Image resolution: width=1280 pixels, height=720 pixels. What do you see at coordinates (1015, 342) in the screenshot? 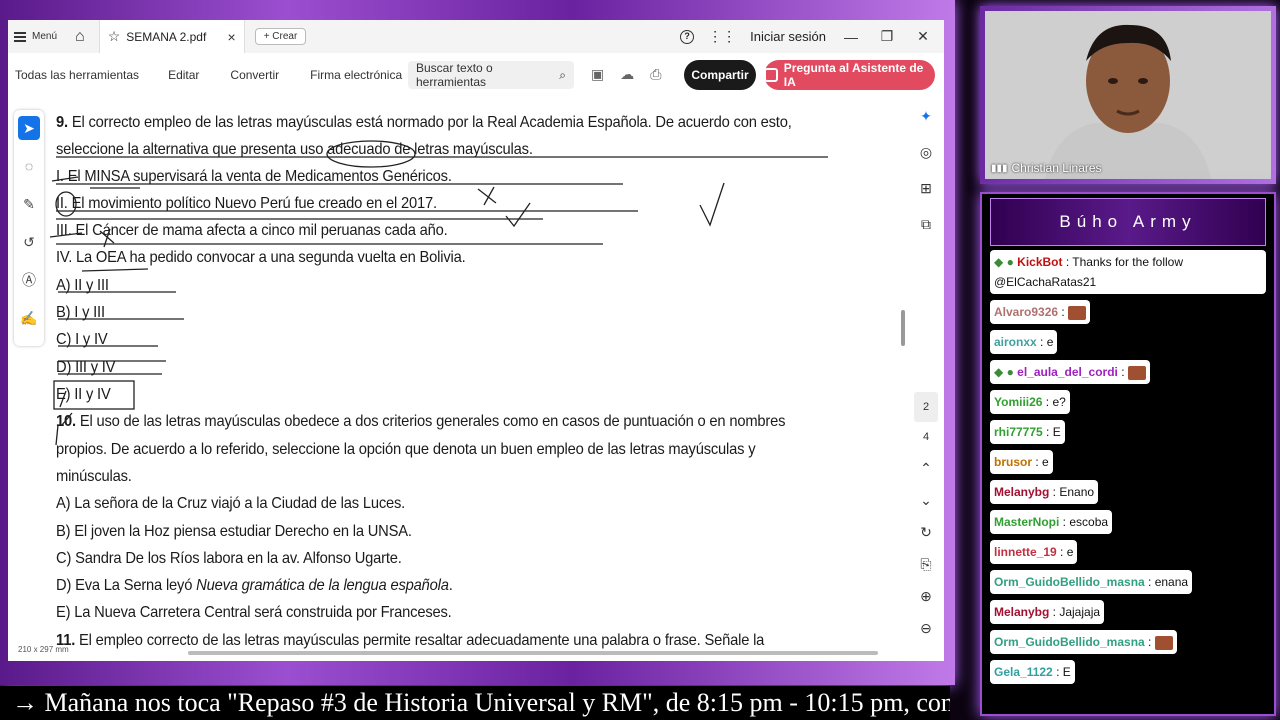
I see `chat-username: aironxx` at bounding box center [1015, 342].